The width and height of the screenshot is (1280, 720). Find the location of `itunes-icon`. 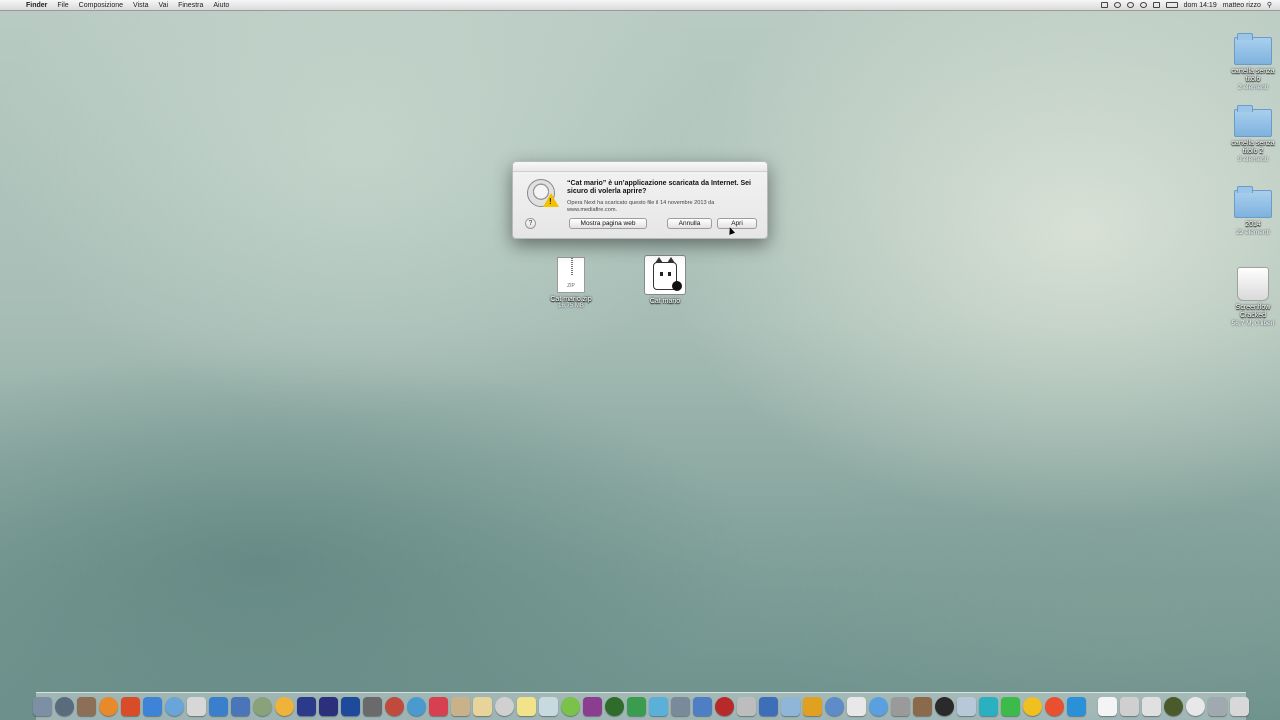

itunes-icon is located at coordinates (746, 706).